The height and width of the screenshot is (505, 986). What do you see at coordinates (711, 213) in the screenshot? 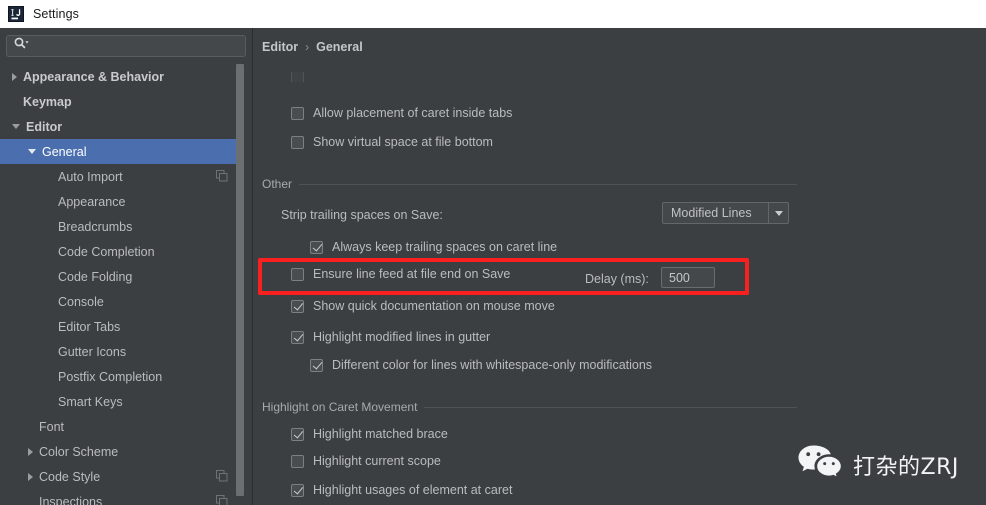
I see `strip-trailing-spaces-value: Modified Lines` at bounding box center [711, 213].